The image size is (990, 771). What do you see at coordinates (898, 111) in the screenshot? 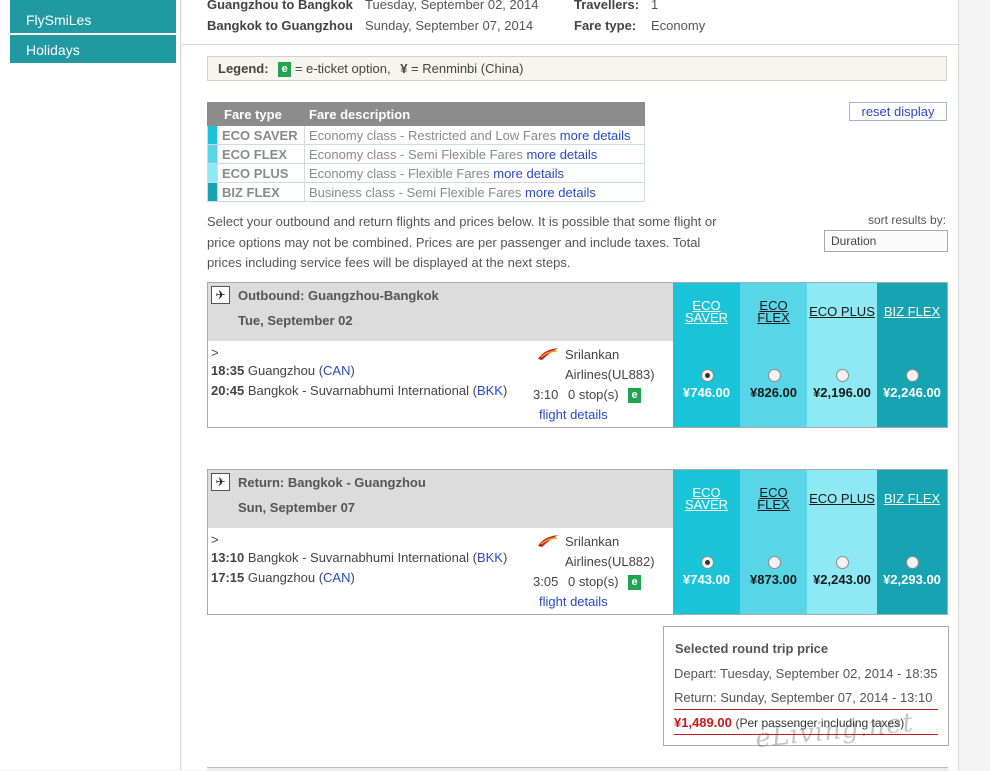
I see `reset-display-button: reset display` at bounding box center [898, 111].